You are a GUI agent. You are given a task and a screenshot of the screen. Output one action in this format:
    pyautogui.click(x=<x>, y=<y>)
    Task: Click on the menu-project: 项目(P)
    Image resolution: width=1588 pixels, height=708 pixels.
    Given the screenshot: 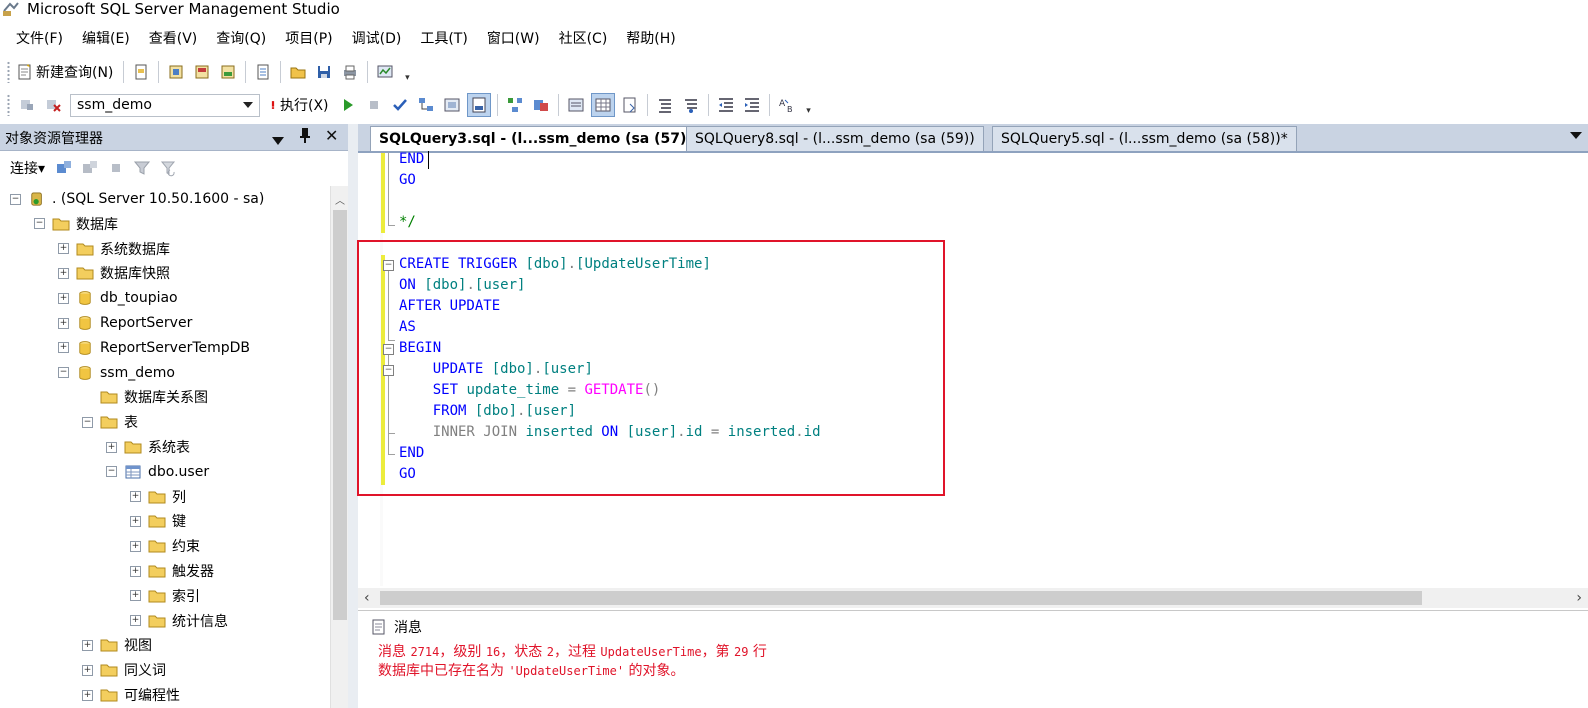 What is the action you would take?
    pyautogui.click(x=308, y=39)
    